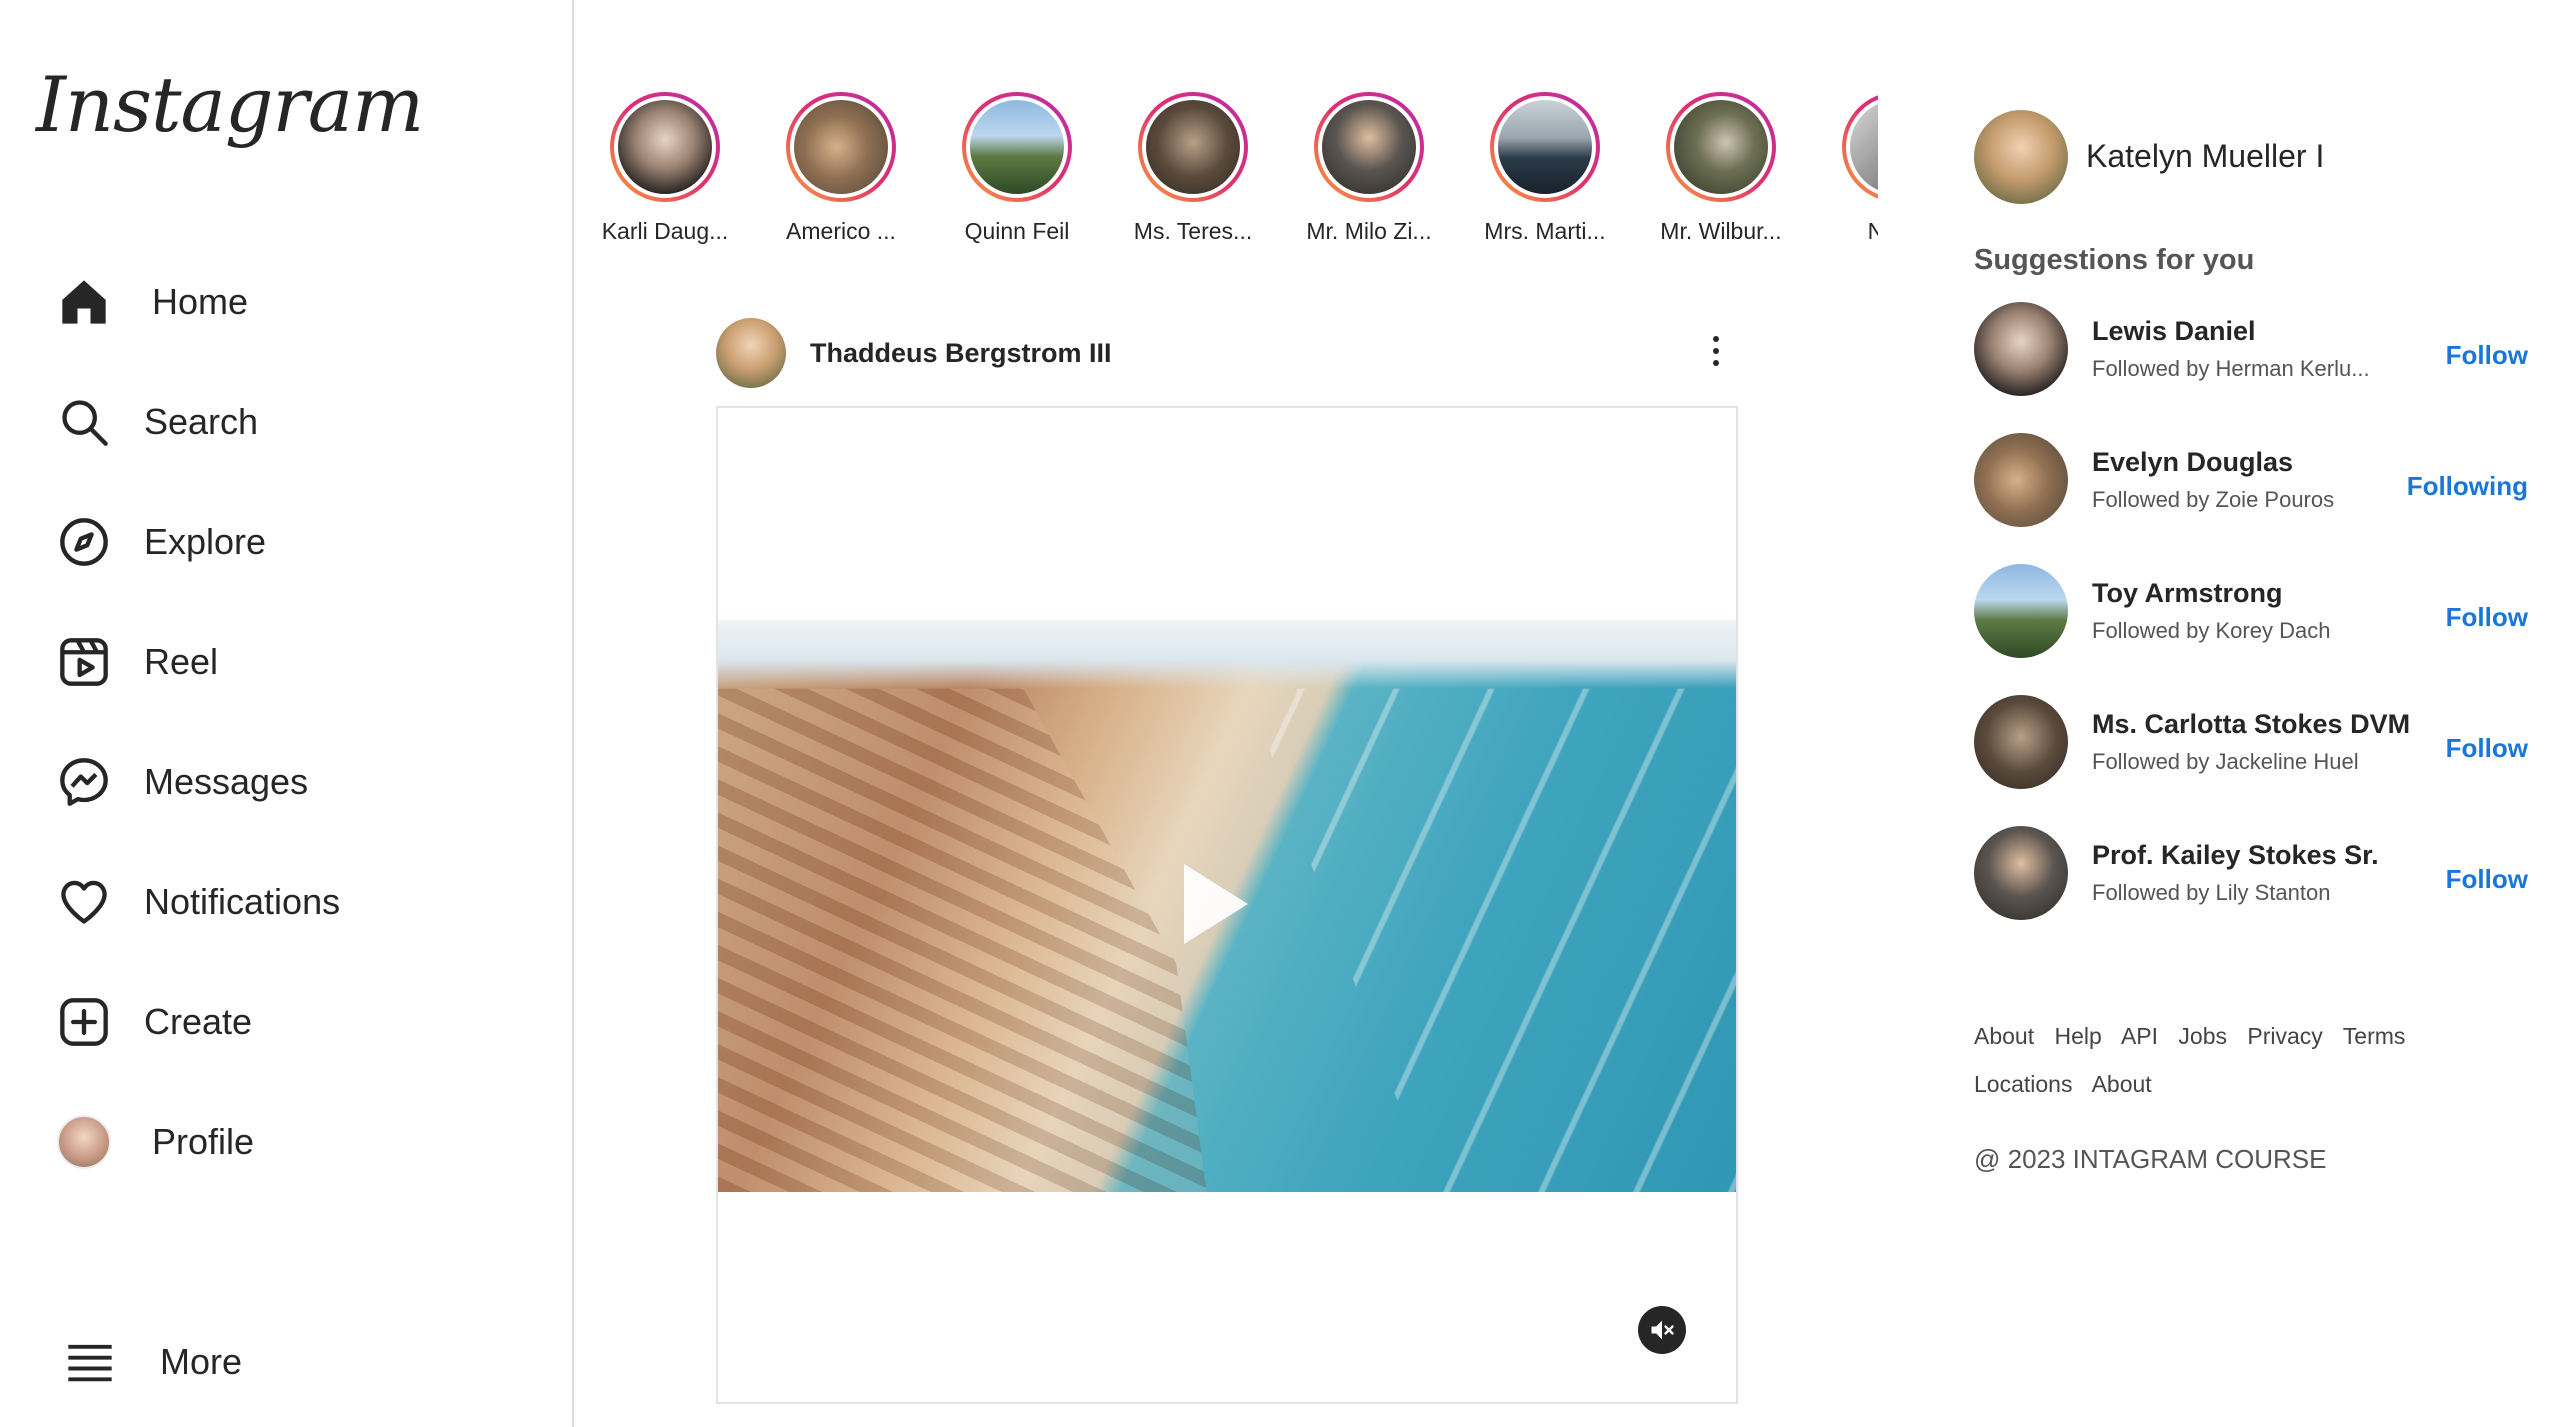 Image resolution: width=2560 pixels, height=1427 pixels. What do you see at coordinates (1872, 231) in the screenshot?
I see `story-name: Nakia` at bounding box center [1872, 231].